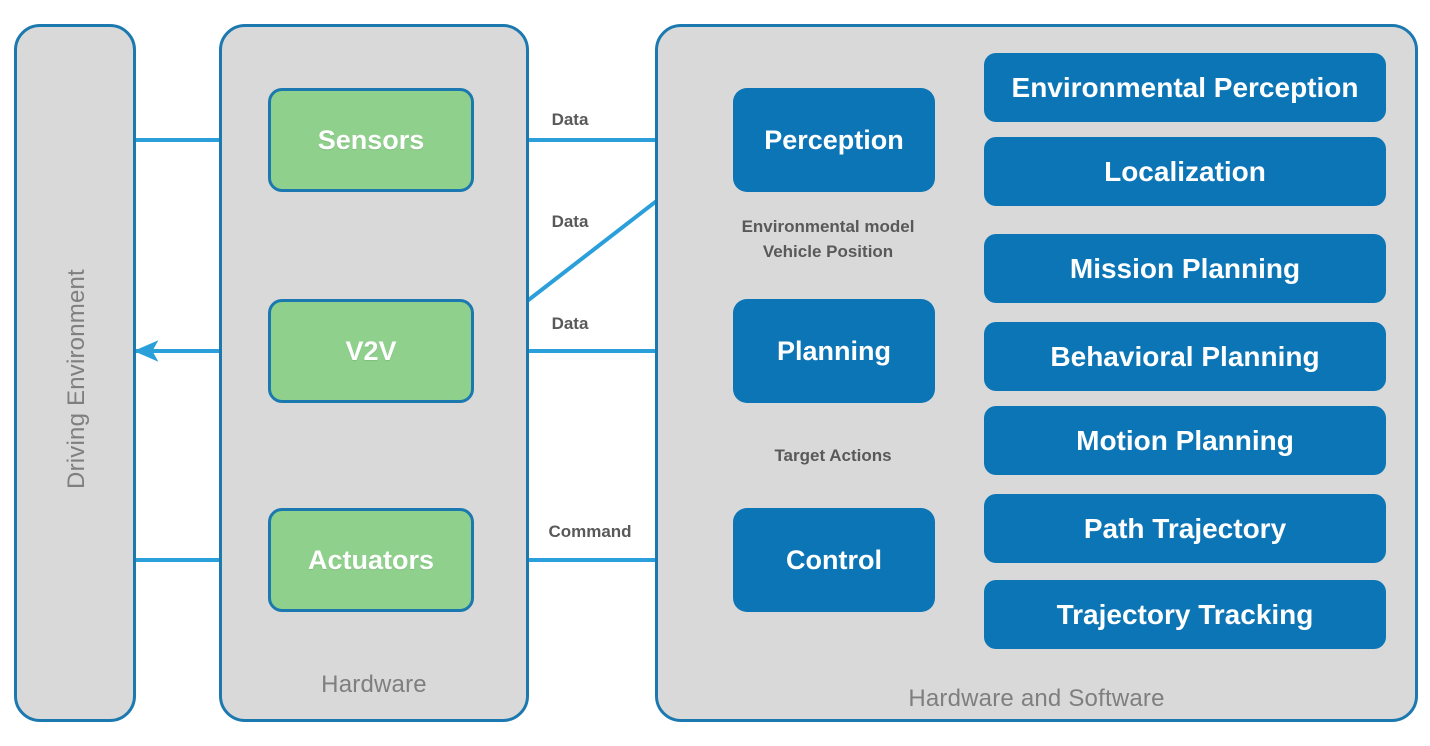  I want to click on edge-label-planning-to-control: Target Actions, so click(833, 456).